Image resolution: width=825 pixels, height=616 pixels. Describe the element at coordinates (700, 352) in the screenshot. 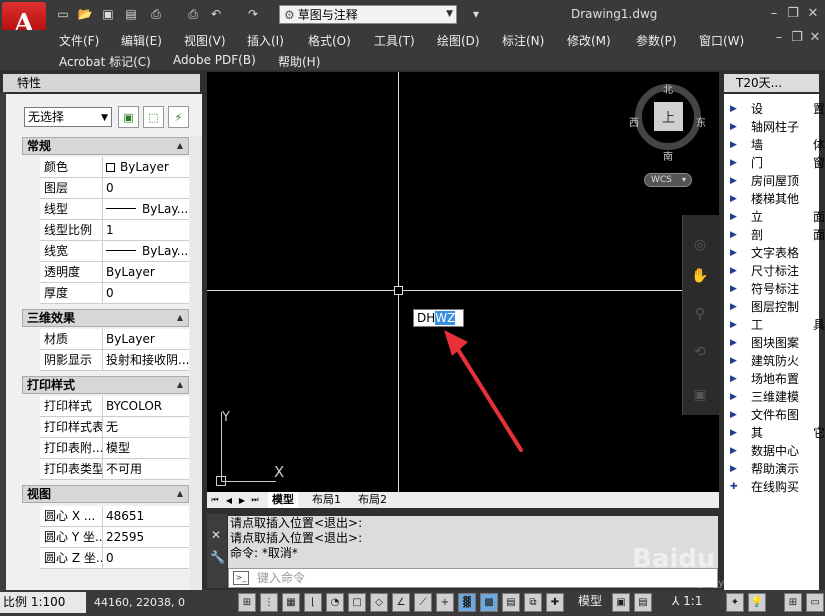

I see `orbit-icon: ⟲` at that location.